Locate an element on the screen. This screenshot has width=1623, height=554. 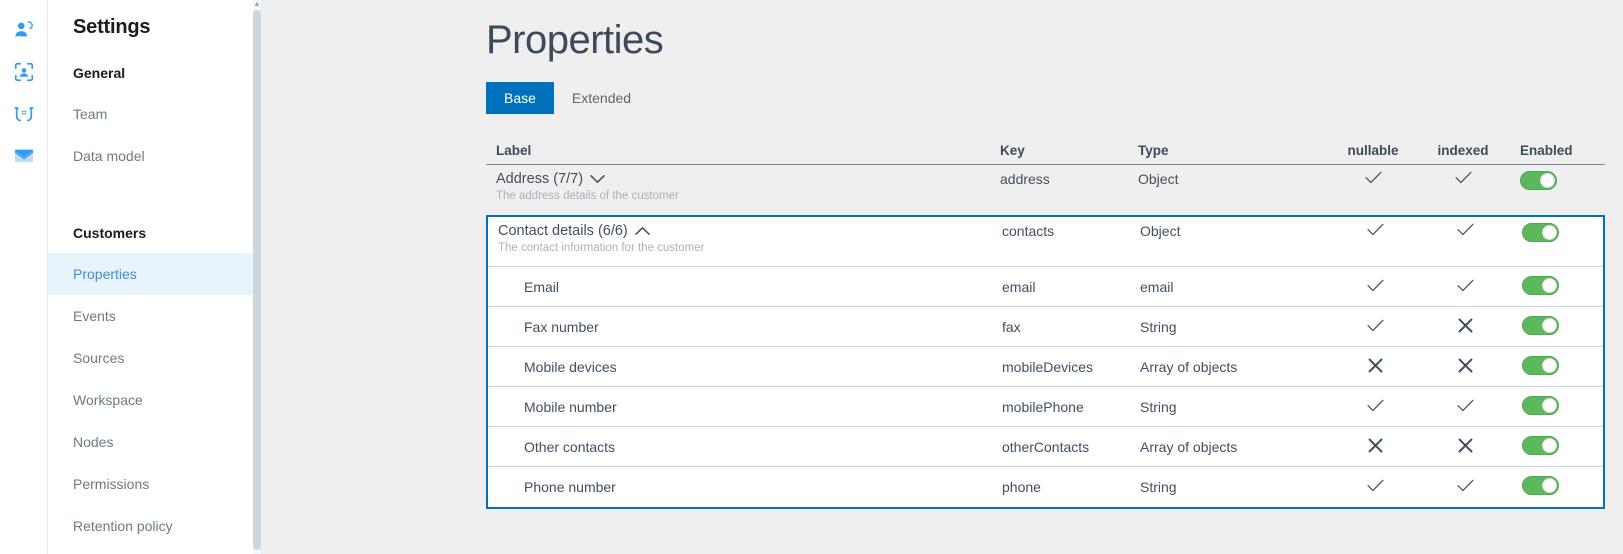
chevron-down-icon is located at coordinates (597, 179).